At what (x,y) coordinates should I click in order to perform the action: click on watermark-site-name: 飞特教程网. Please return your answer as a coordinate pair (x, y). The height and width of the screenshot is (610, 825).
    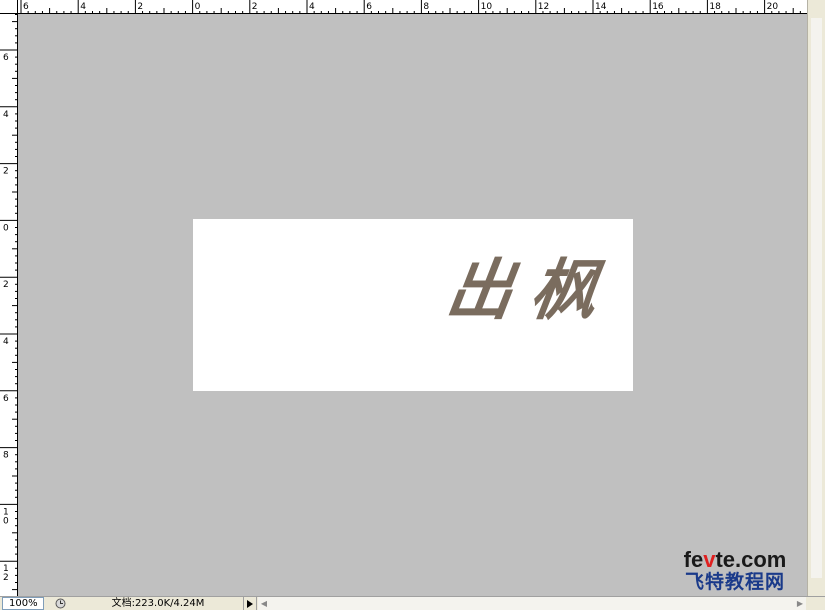
    Looking at the image, I should click on (734, 582).